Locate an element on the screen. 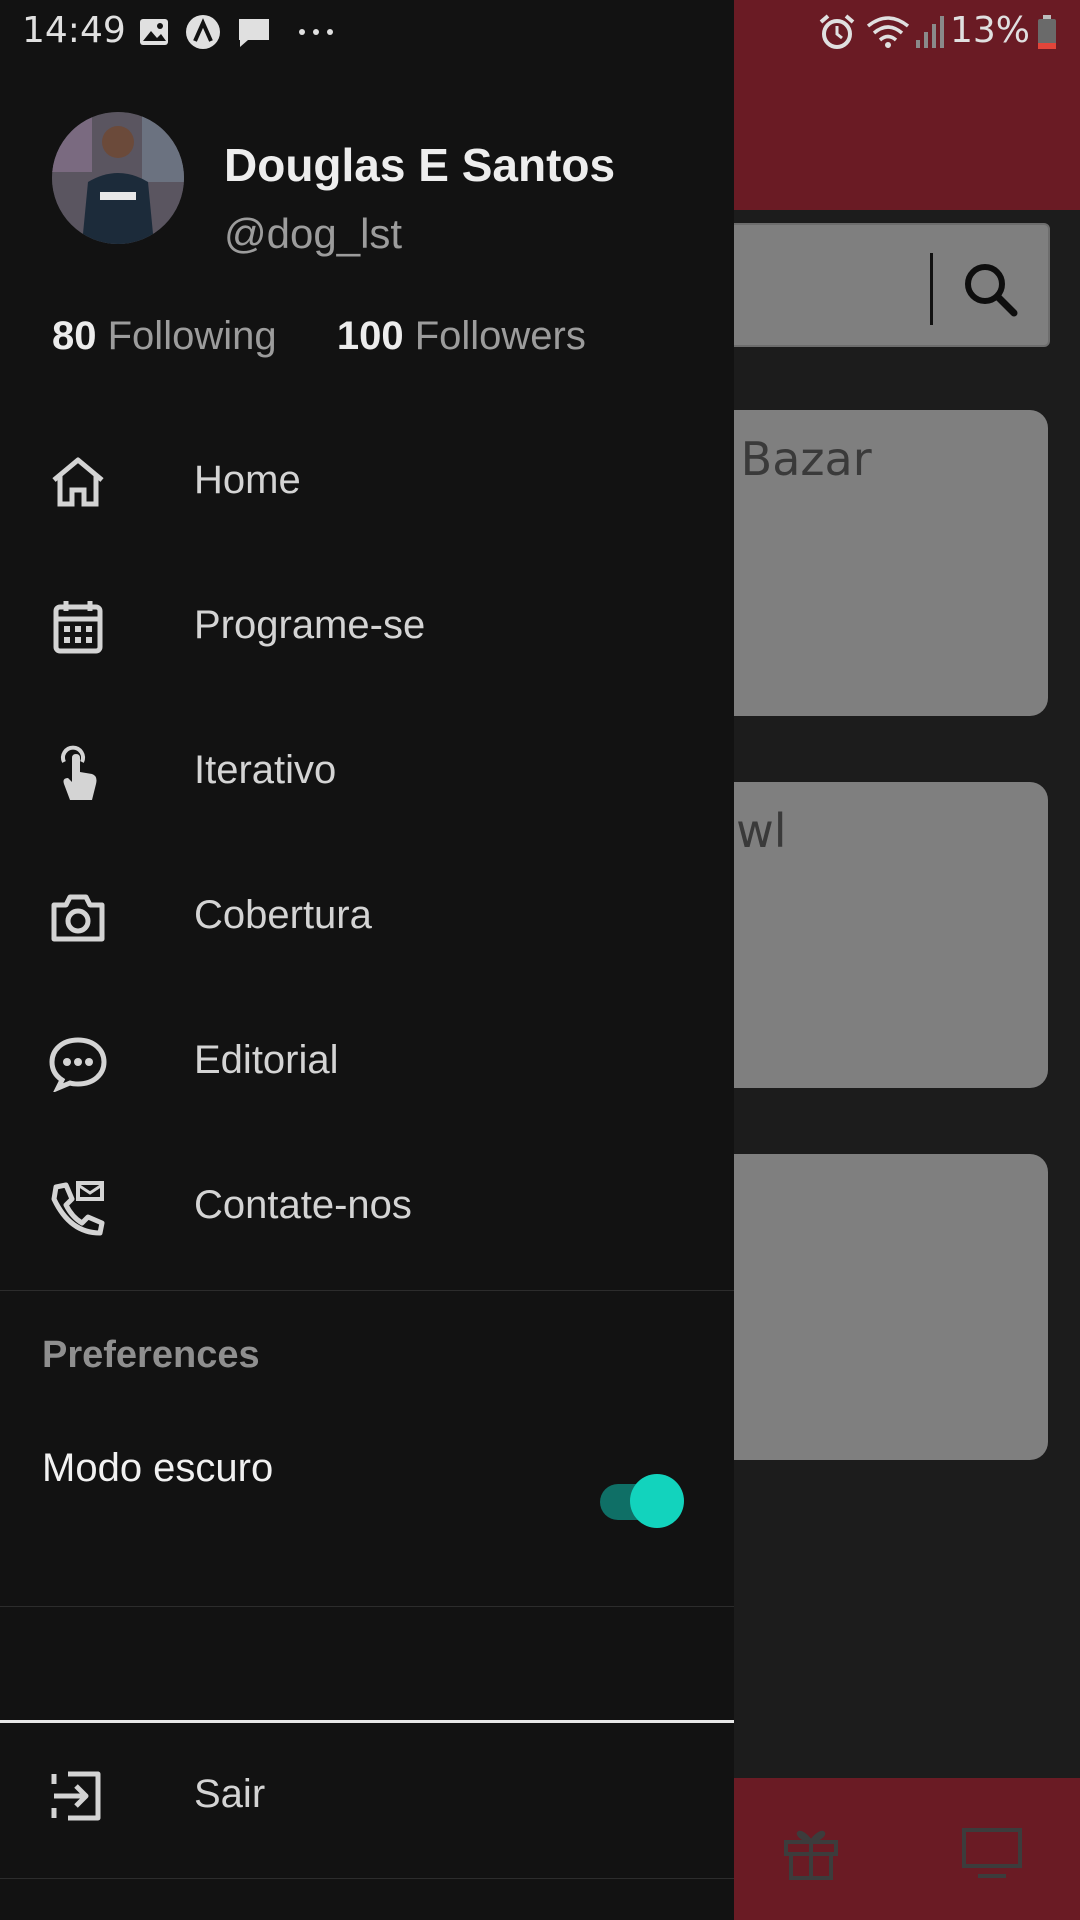 Image resolution: width=1080 pixels, height=1920 pixels. chat-icon is located at coordinates (78, 1064).